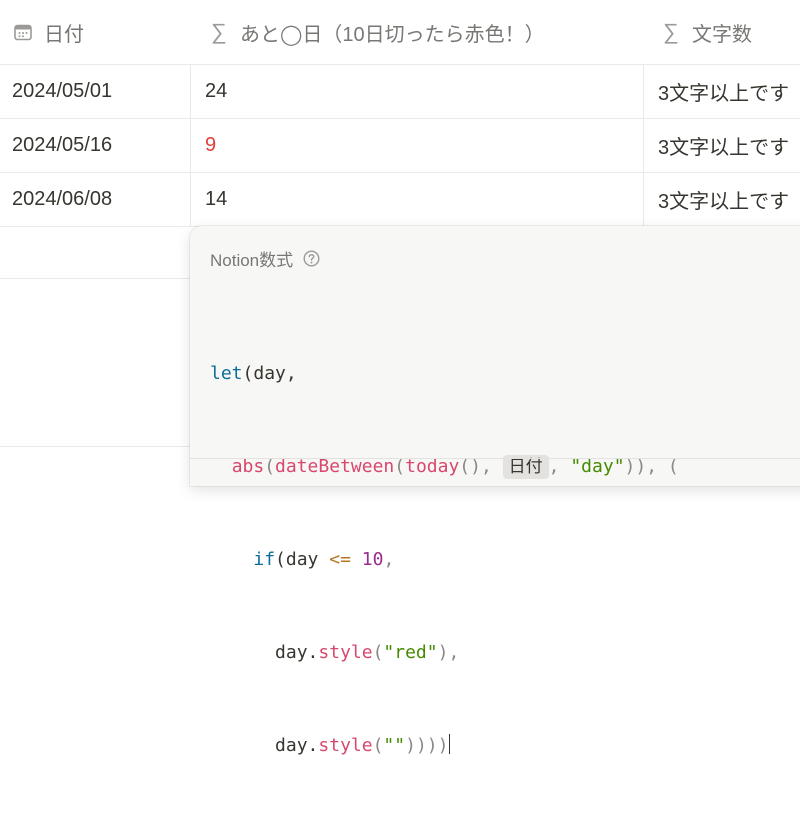 The height and width of the screenshot is (823, 800). Describe the element at coordinates (722, 34) in the screenshot. I see `column-label-char-count: 文字数` at that location.